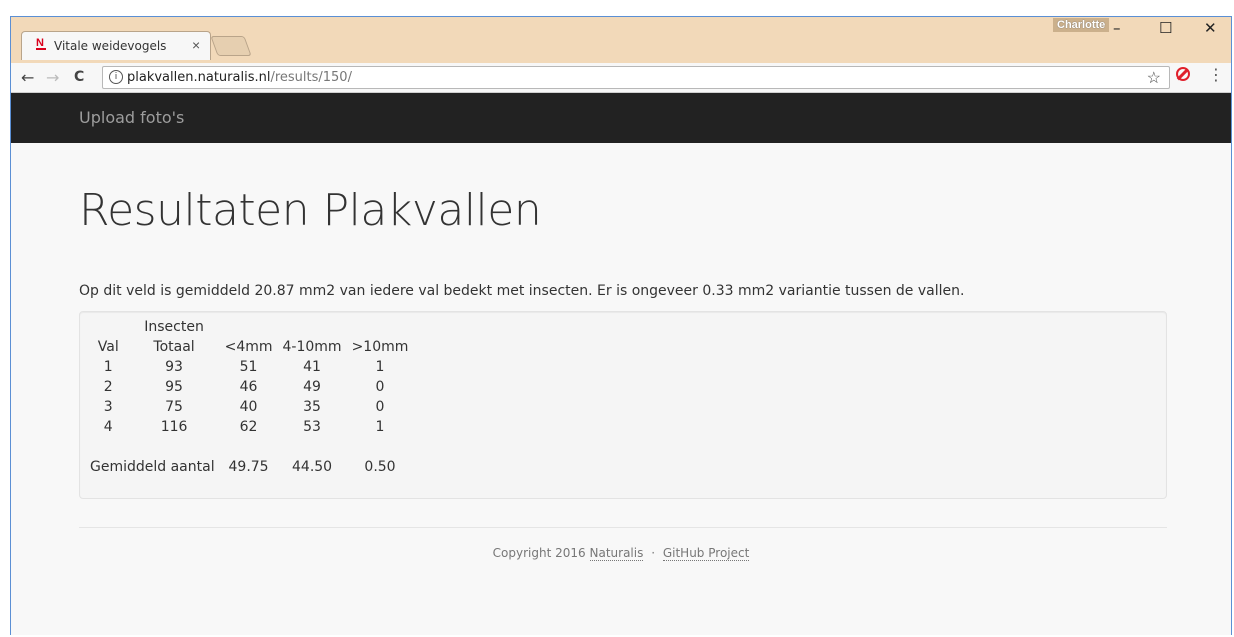 Image resolution: width=1234 pixels, height=637 pixels. Describe the element at coordinates (152, 467) in the screenshot. I see `average-label: Gemiddeld aantal` at that location.